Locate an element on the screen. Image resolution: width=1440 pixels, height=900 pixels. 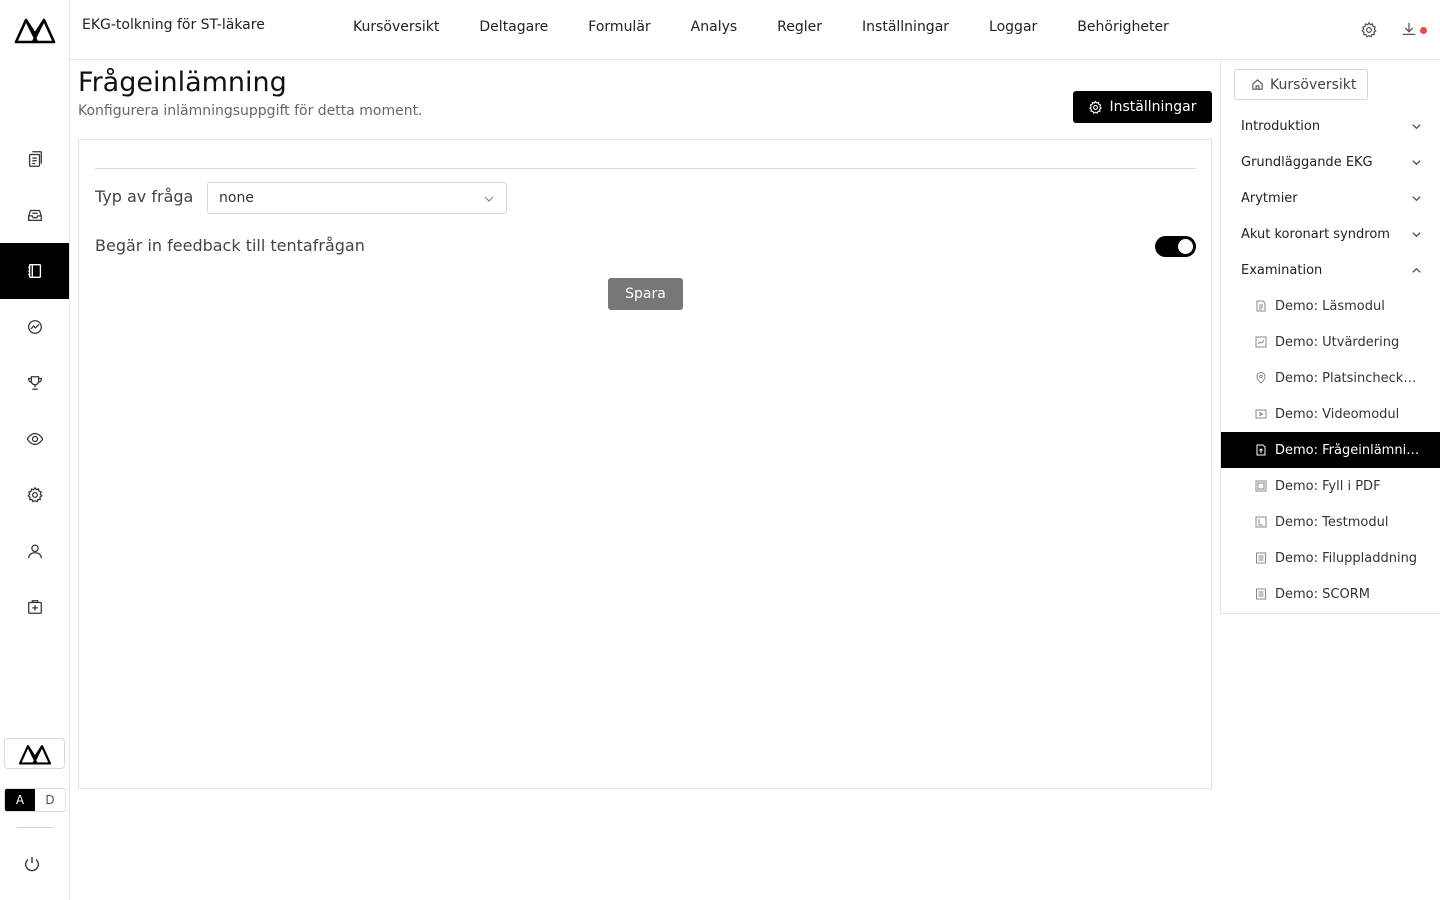
notebook-icon is located at coordinates (34, 271).